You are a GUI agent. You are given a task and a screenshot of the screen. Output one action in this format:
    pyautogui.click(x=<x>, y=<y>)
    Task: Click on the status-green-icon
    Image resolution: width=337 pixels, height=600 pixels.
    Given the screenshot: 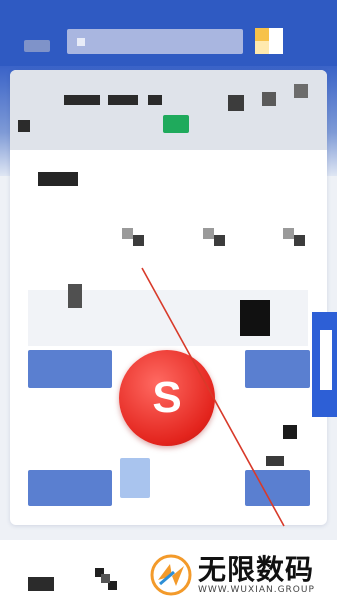 What is the action you would take?
    pyautogui.click(x=176, y=124)
    